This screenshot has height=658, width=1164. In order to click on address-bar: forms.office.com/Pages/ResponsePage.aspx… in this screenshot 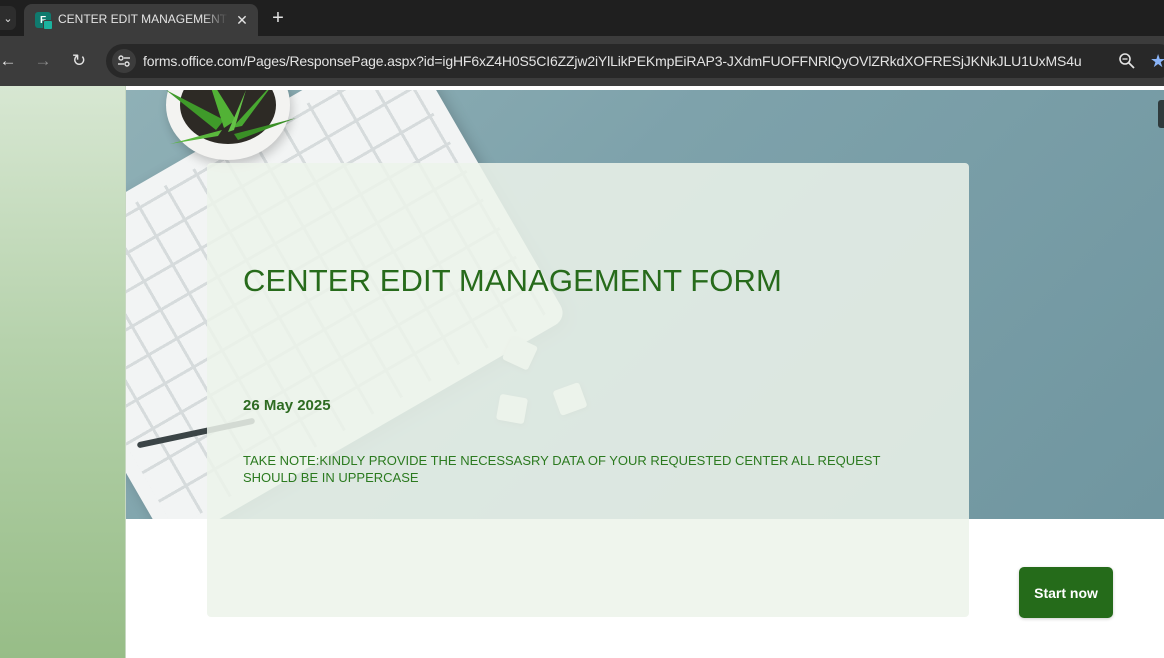, I will do `click(635, 61)`.